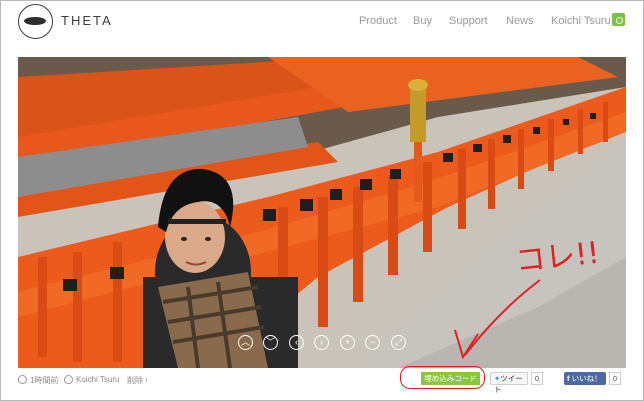 The image size is (644, 401). What do you see at coordinates (22, 379) in the screenshot?
I see `clock-icon` at bounding box center [22, 379].